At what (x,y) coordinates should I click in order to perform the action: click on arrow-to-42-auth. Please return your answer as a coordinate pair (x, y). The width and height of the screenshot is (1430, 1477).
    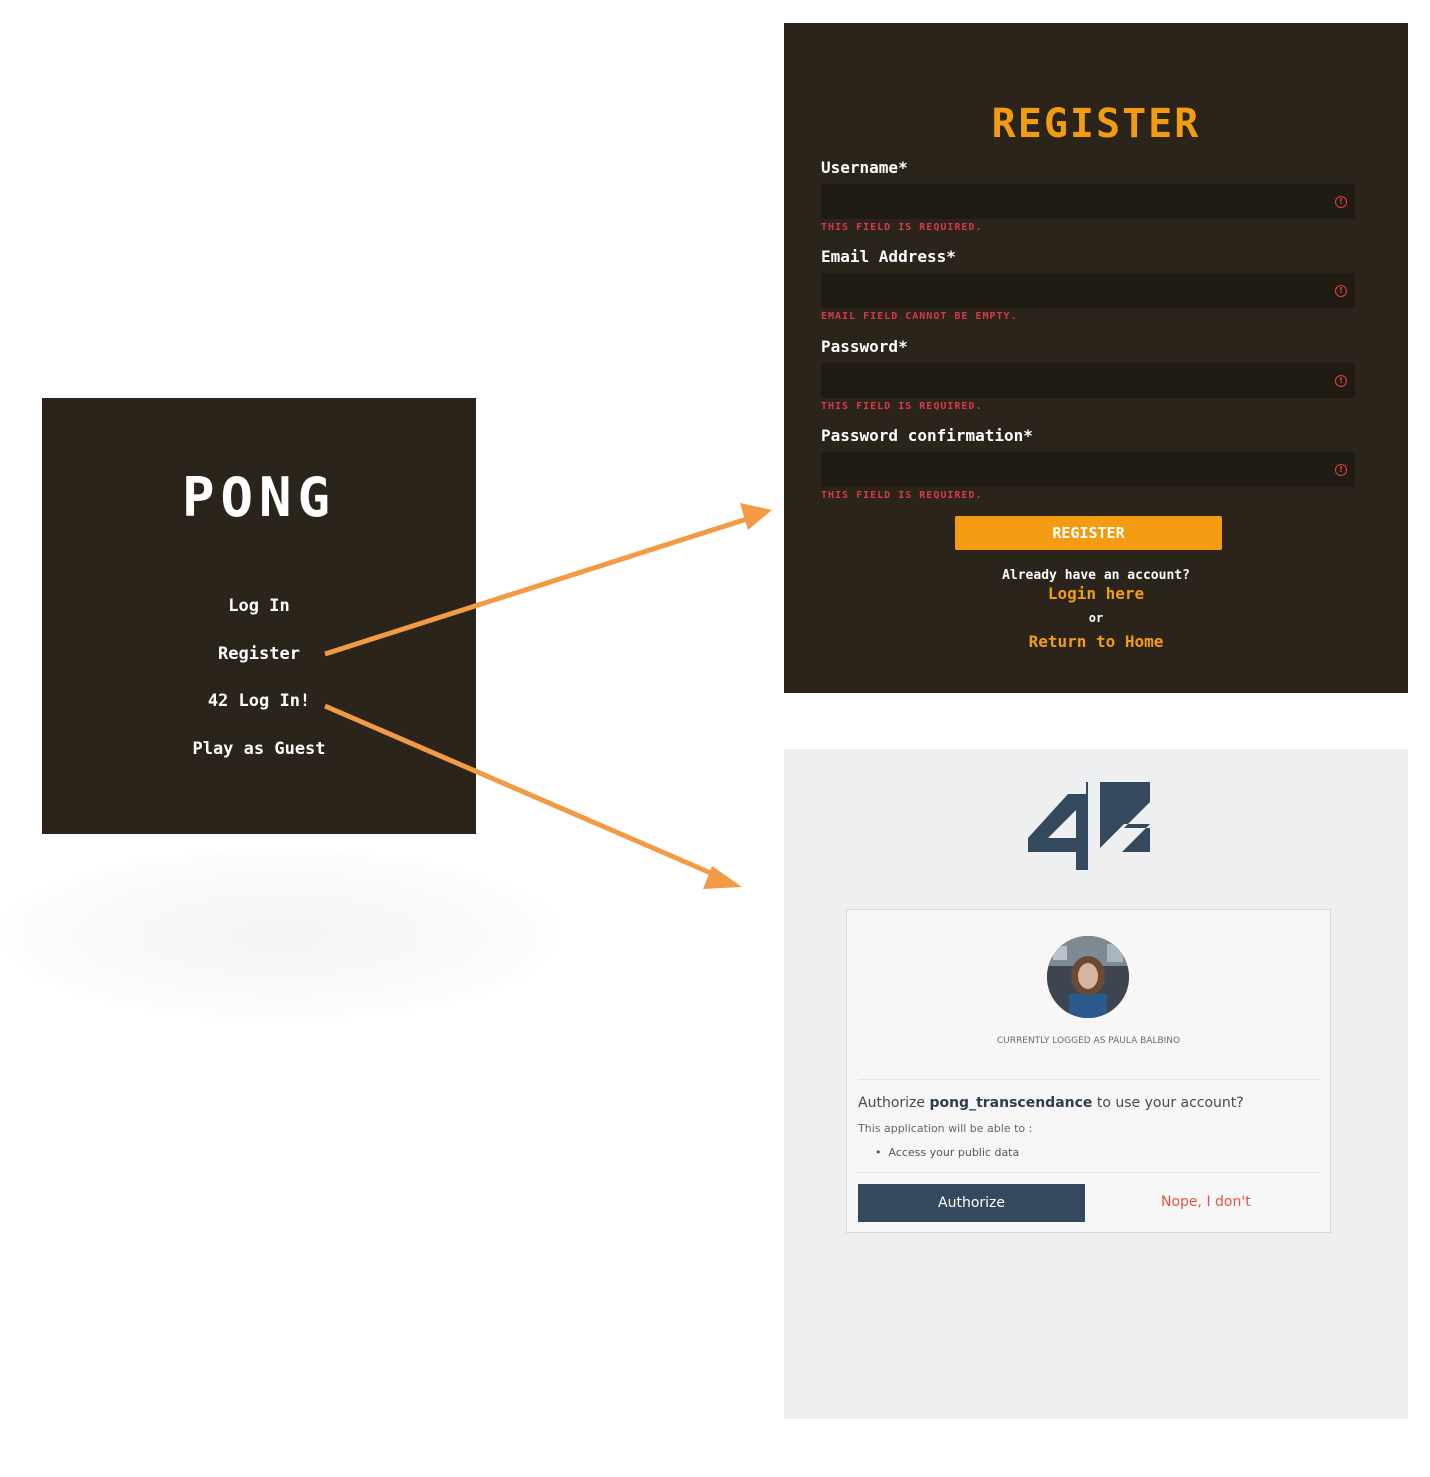
    Looking at the image, I should click on (522, 791).